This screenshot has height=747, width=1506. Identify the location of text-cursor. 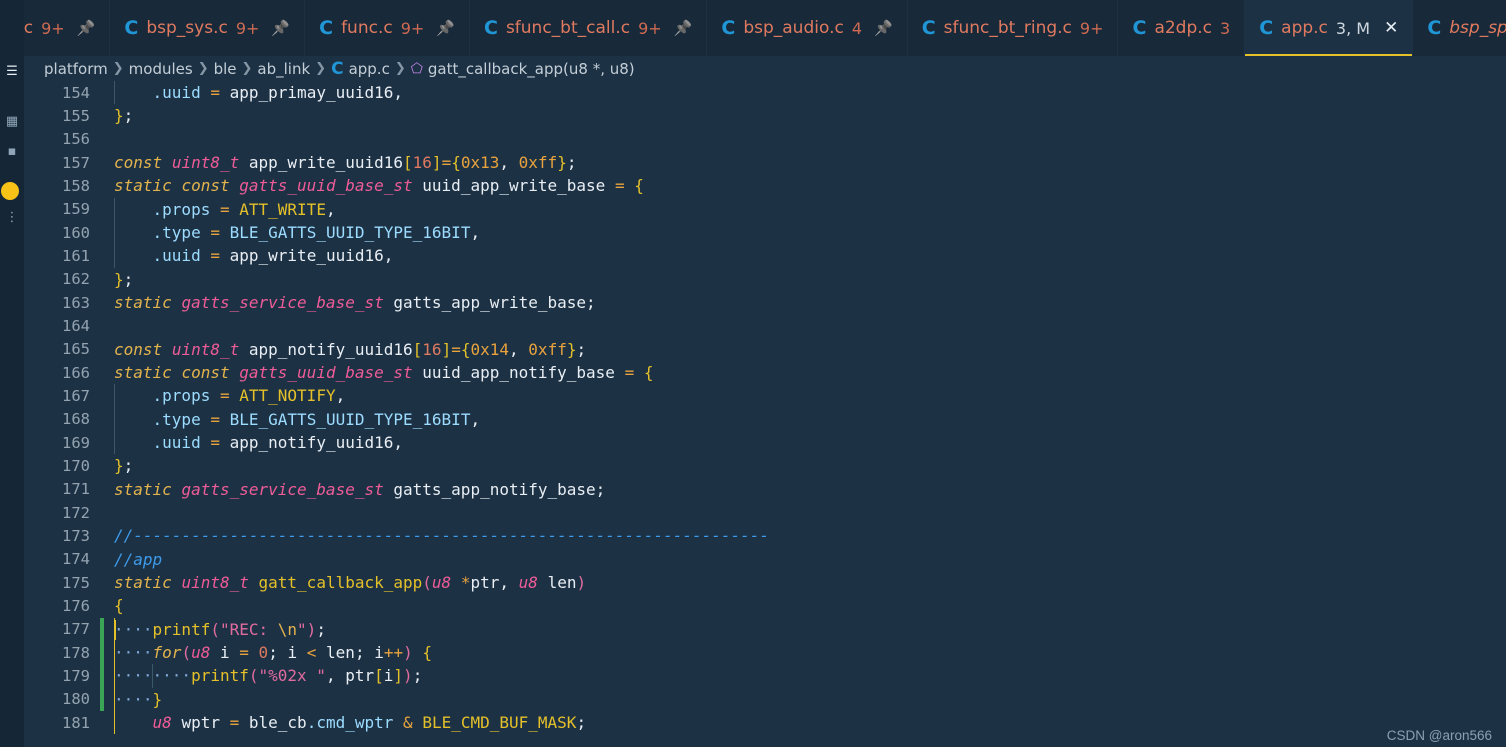
(115, 629).